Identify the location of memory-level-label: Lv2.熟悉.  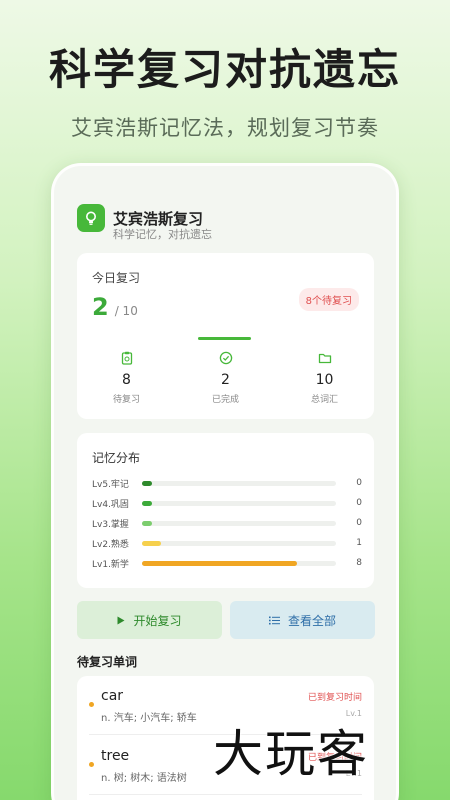
(110, 544).